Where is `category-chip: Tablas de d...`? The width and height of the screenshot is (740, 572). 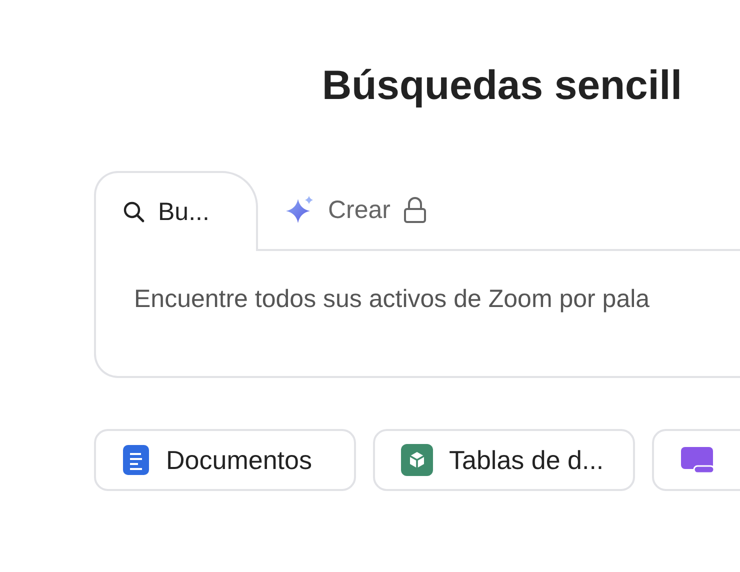 category-chip: Tablas de d... is located at coordinates (504, 460).